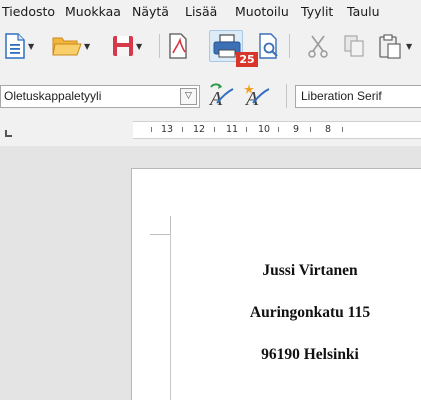 This screenshot has height=400, width=421. Describe the element at coordinates (247, 59) in the screenshot. I see `print-count-badge: 25` at that location.